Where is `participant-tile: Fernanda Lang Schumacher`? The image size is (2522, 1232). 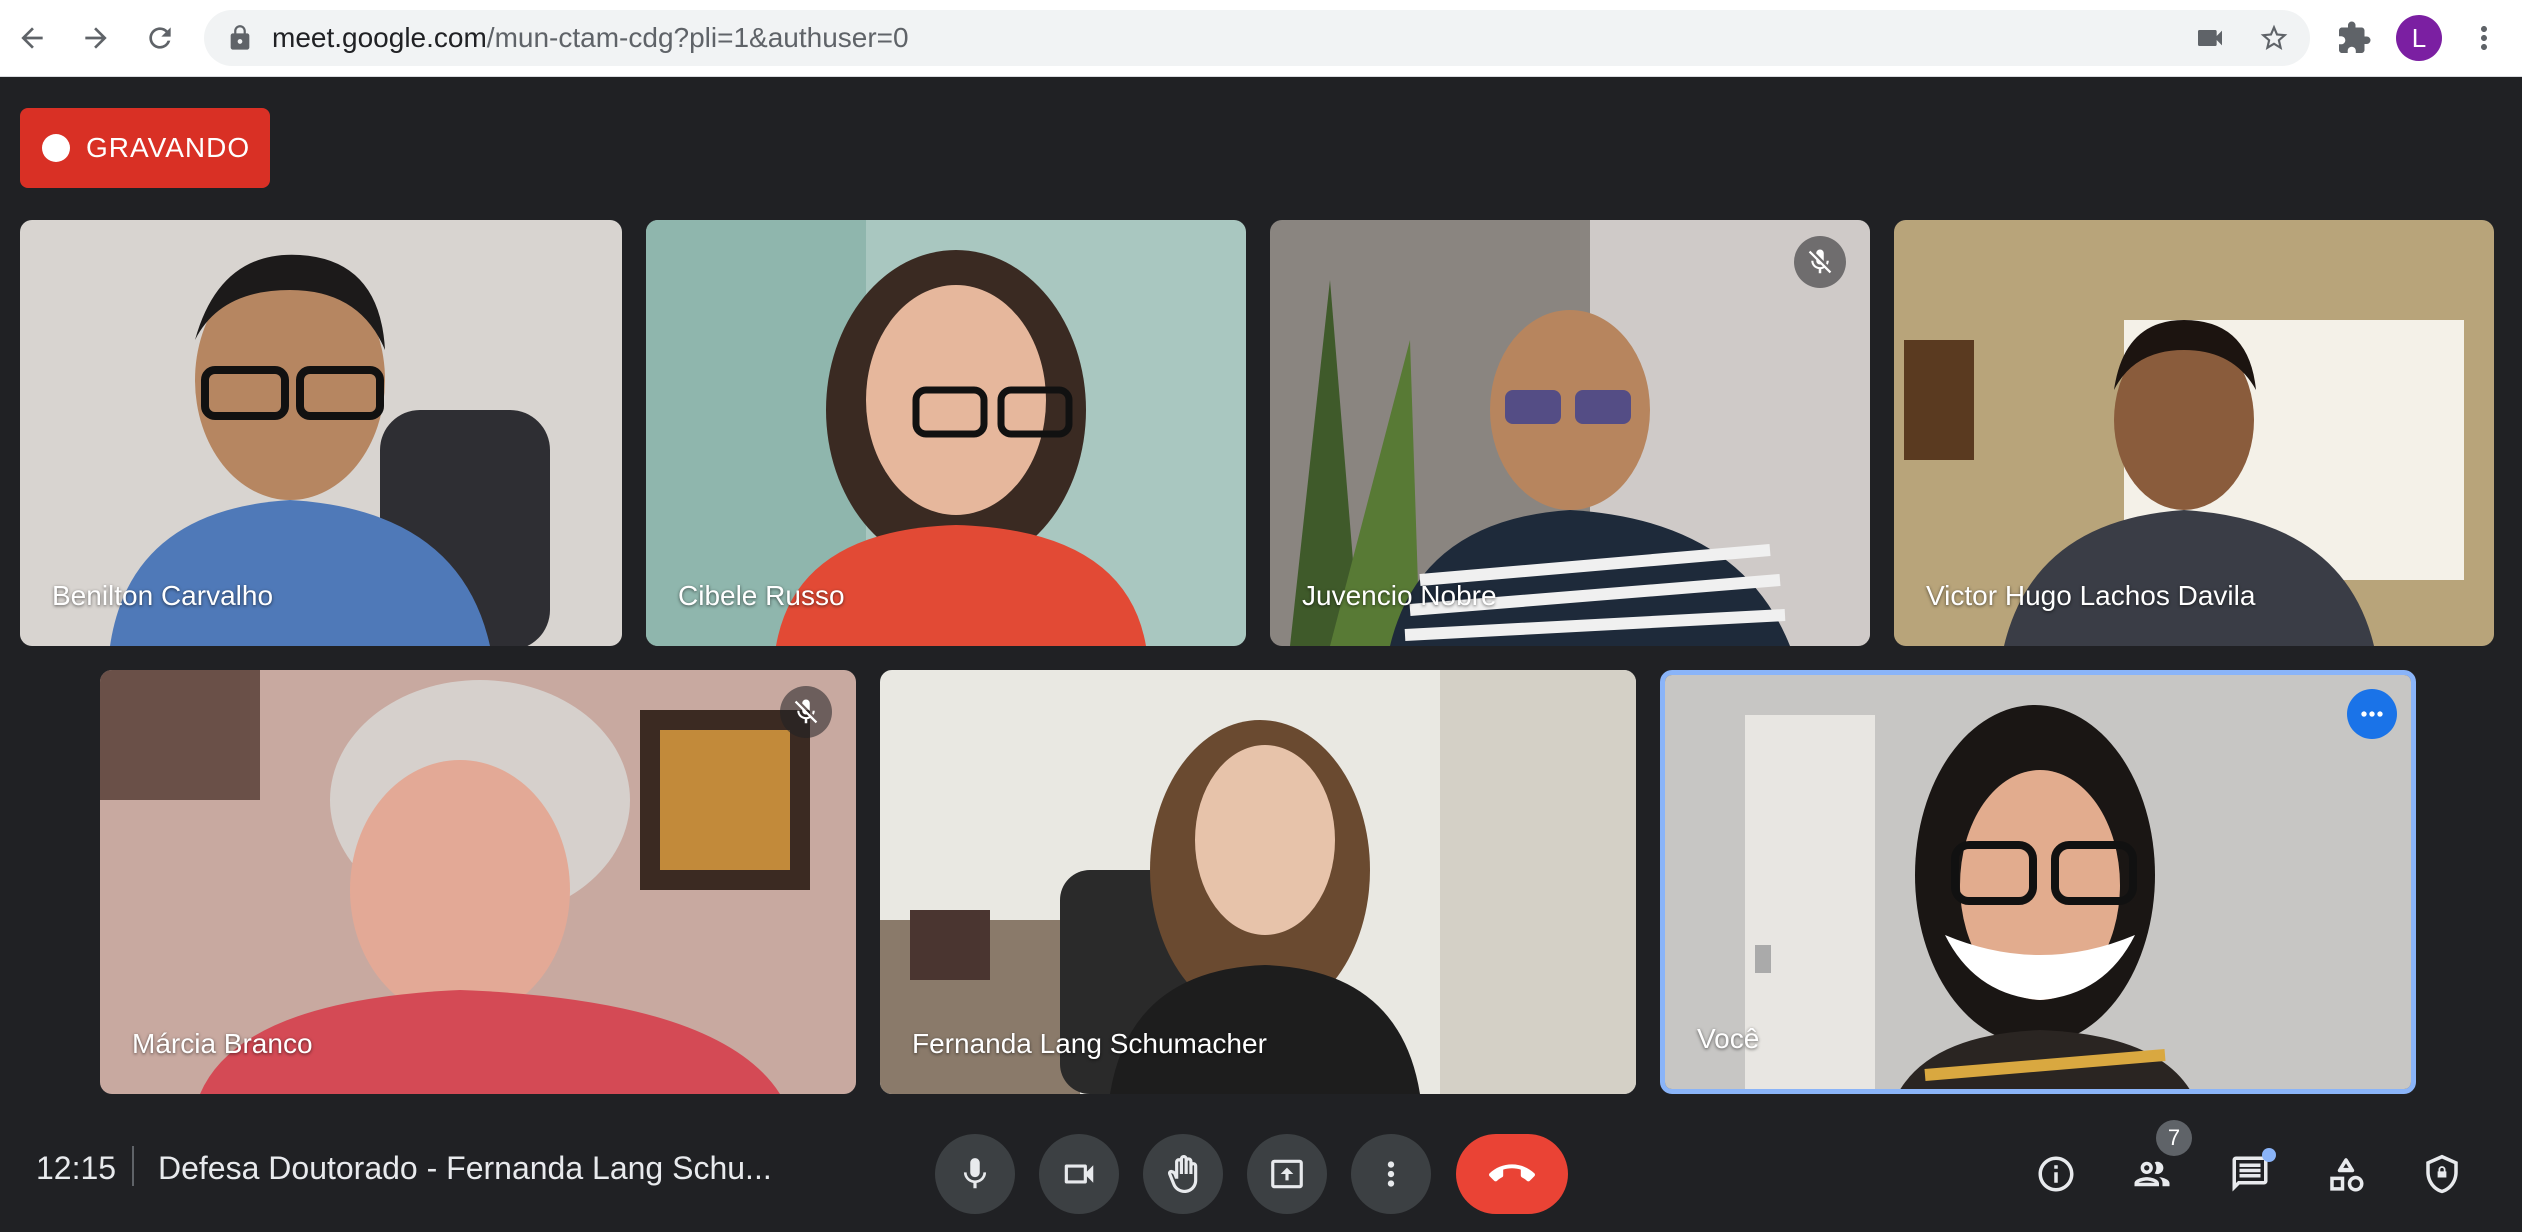 participant-tile: Fernanda Lang Schumacher is located at coordinates (1258, 882).